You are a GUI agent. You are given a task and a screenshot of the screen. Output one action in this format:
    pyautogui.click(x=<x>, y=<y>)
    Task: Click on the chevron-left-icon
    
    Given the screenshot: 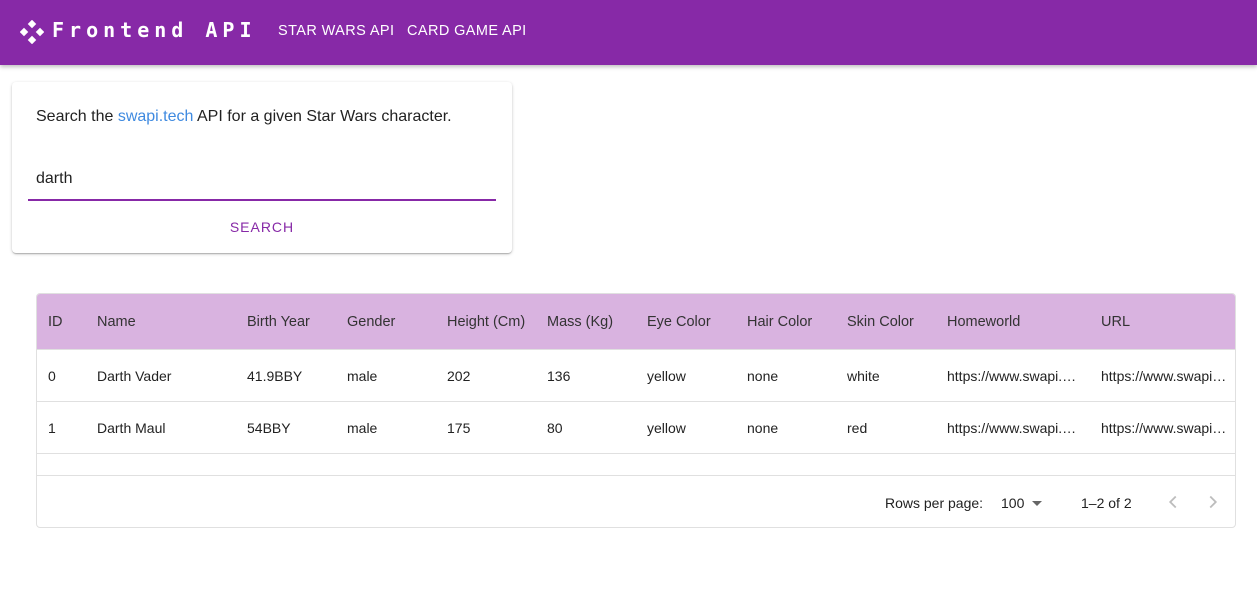 What is the action you would take?
    pyautogui.click(x=1173, y=502)
    